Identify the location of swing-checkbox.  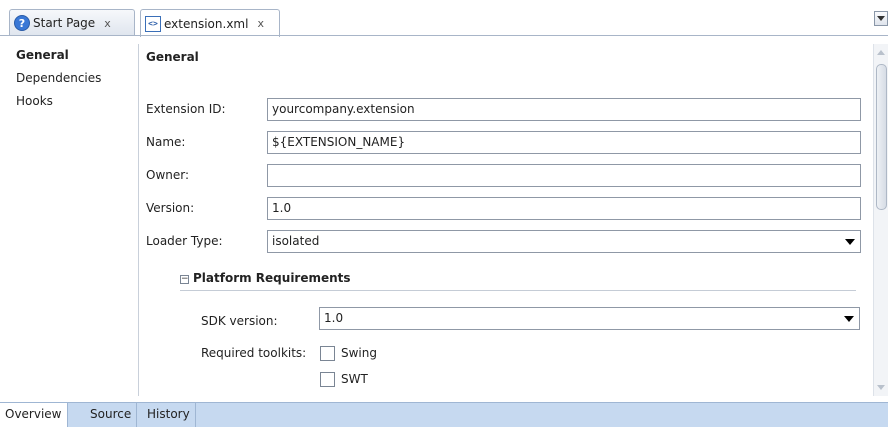
(327, 353).